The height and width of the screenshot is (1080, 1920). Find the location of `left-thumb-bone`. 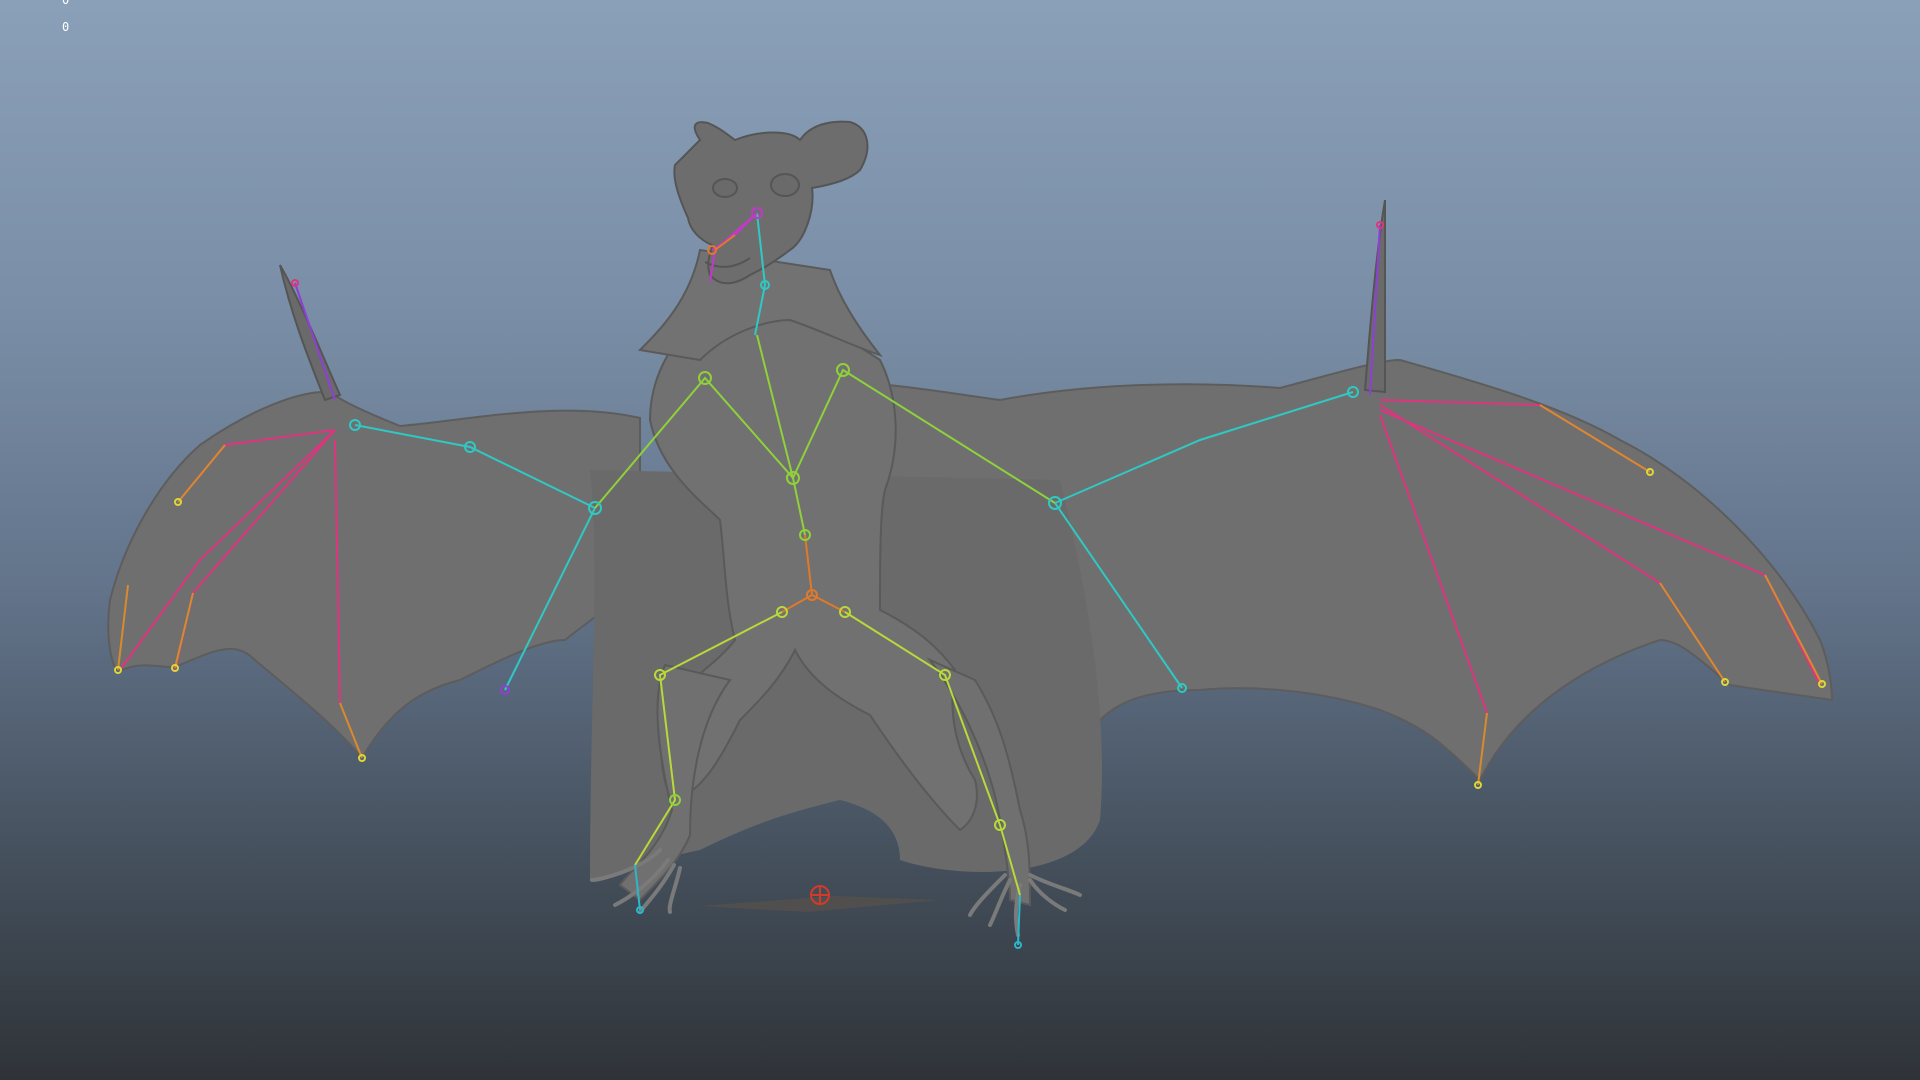

left-thumb-bone is located at coordinates (315, 341).